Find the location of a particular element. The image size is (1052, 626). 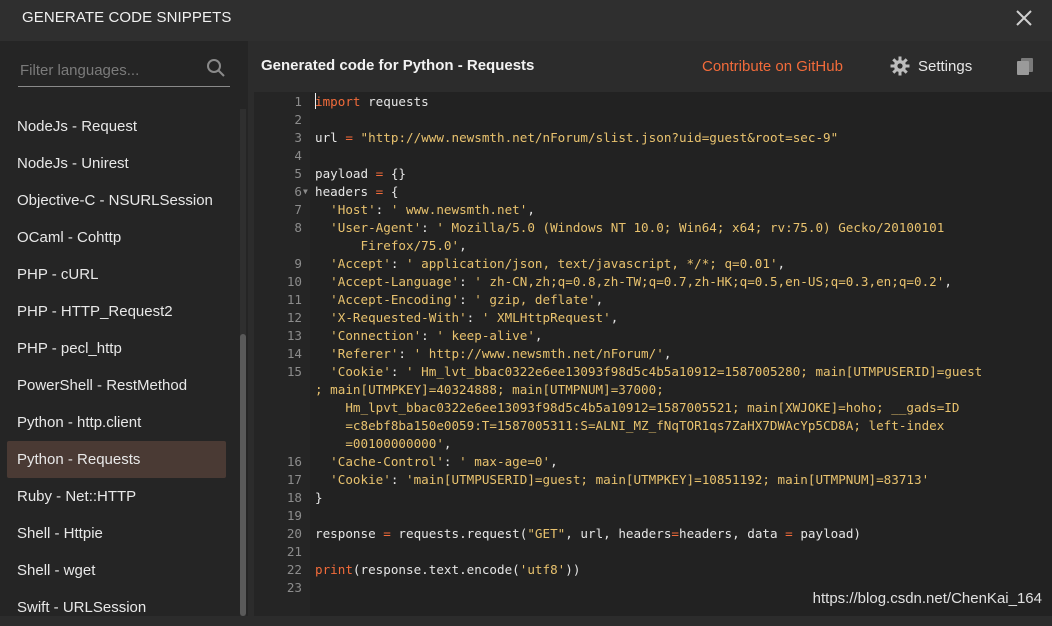

sidebar-item-language: OCaml - Cohttp is located at coordinates (116, 237).